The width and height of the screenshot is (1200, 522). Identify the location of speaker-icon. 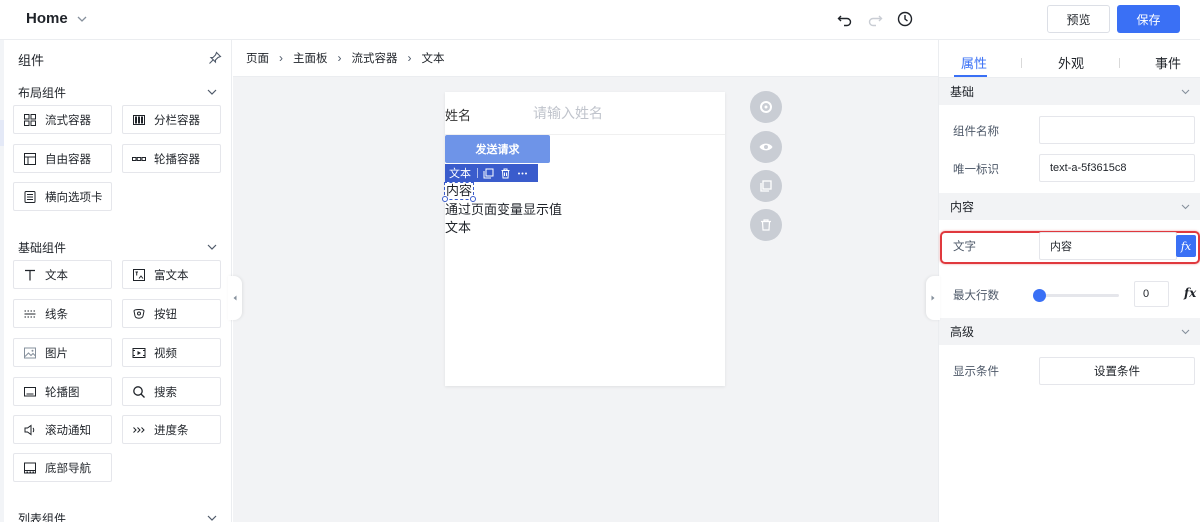
(29, 429).